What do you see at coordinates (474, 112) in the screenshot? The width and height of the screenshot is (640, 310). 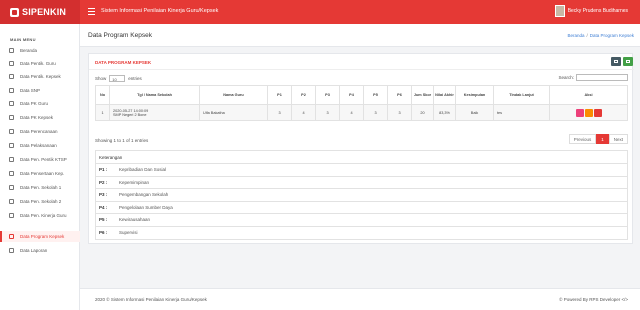 I see `cell-kesimpulan: Baik` at bounding box center [474, 112].